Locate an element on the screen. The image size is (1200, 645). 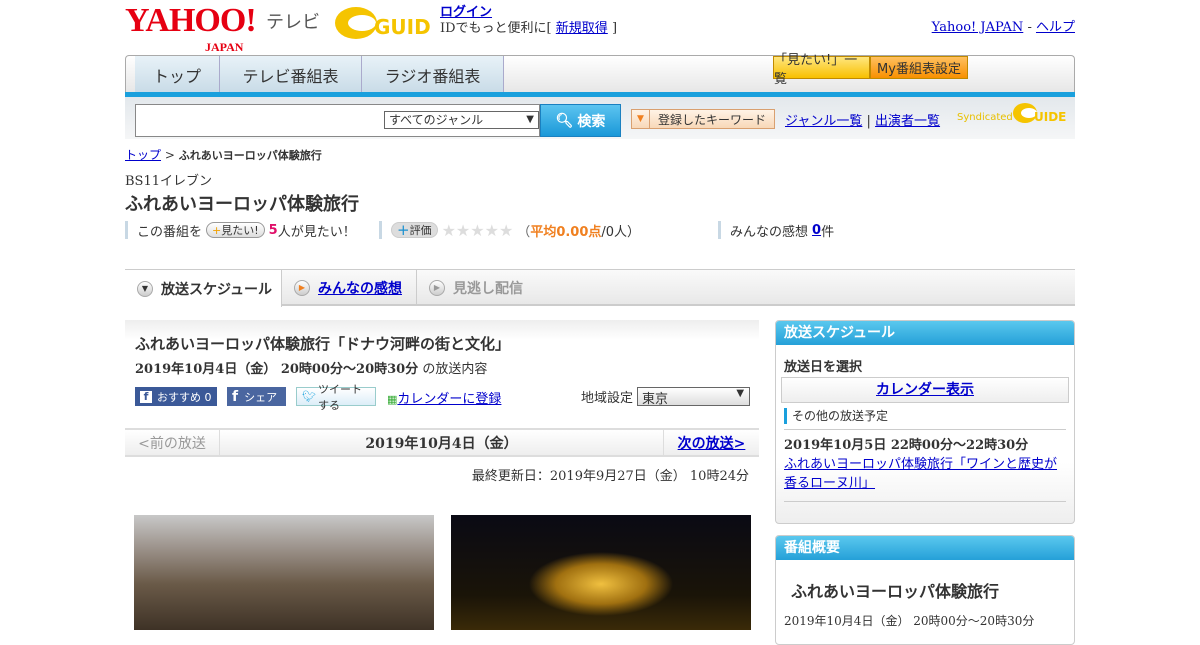
impressions-stat: みんなの感想 0 件 is located at coordinates (776, 230).